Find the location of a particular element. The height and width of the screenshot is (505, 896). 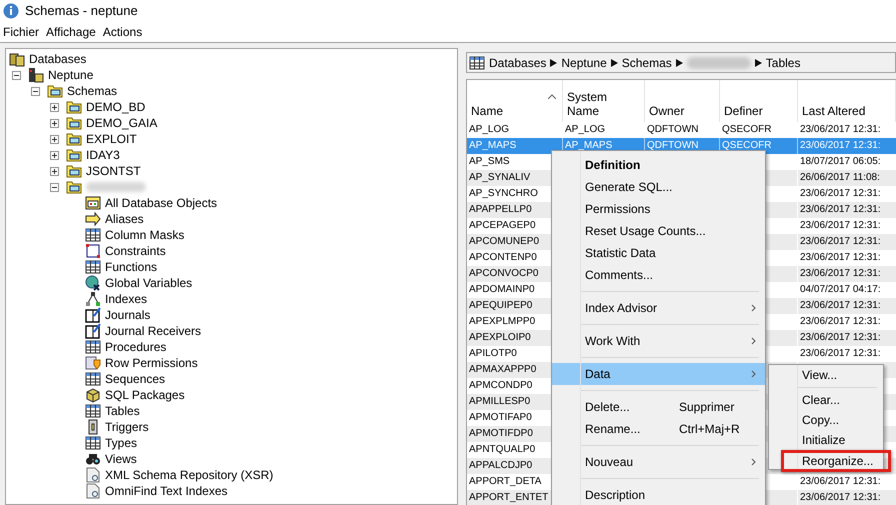

table-cell: APCONTENP0 is located at coordinates (503, 257).